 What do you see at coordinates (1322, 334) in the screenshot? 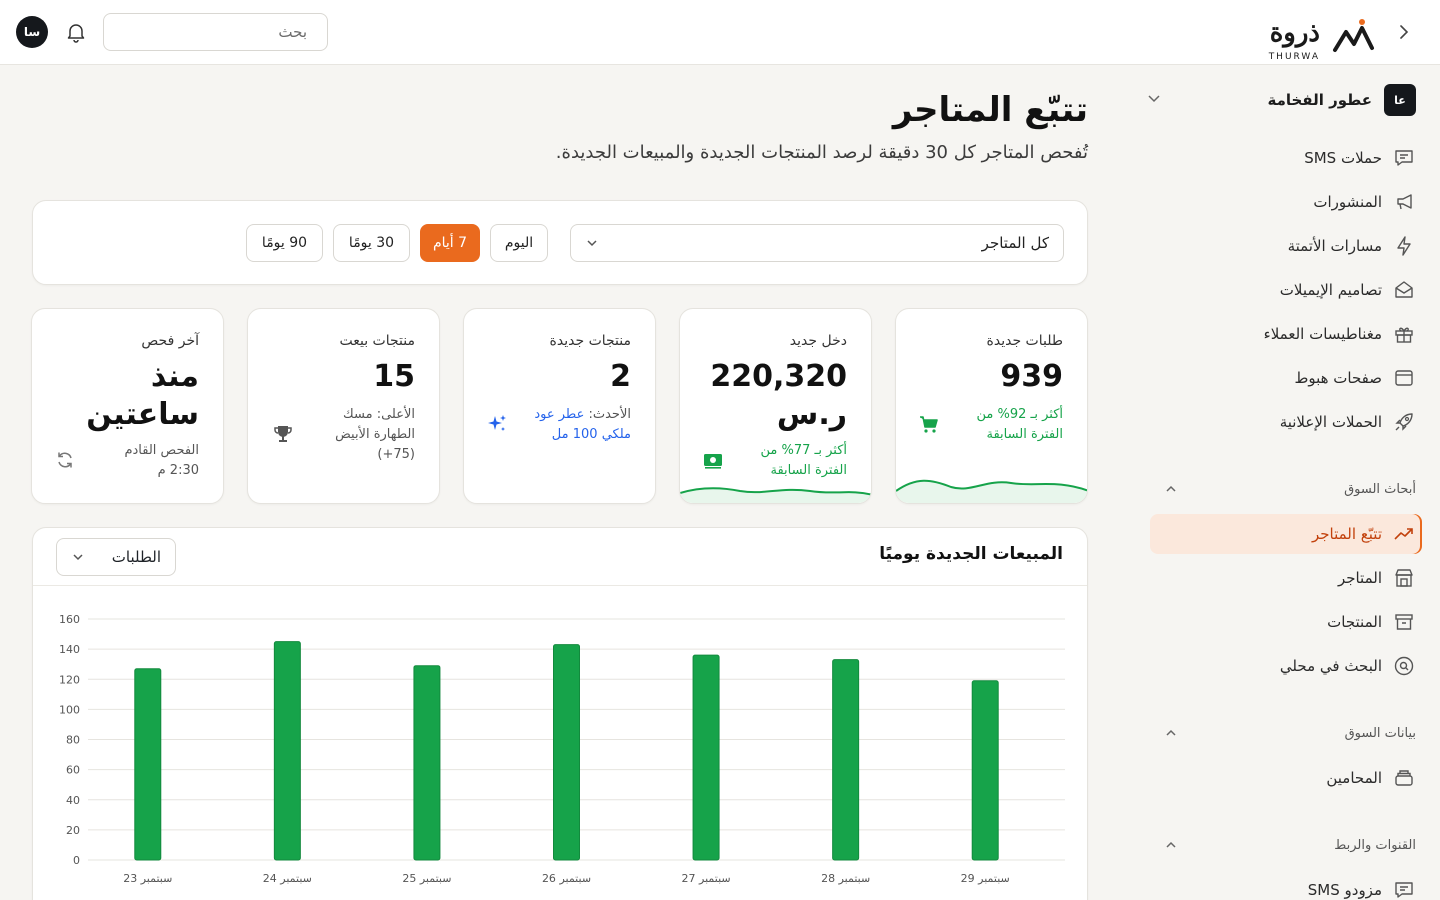
I see `sidebar-item-label: مغناطيسات العملاء` at bounding box center [1322, 334].